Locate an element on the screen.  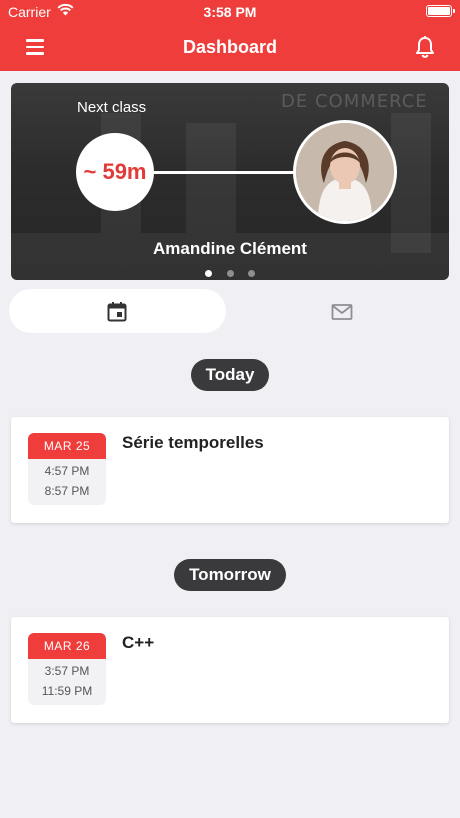
event-start-time: 4:57 PM is located at coordinates (67, 471).